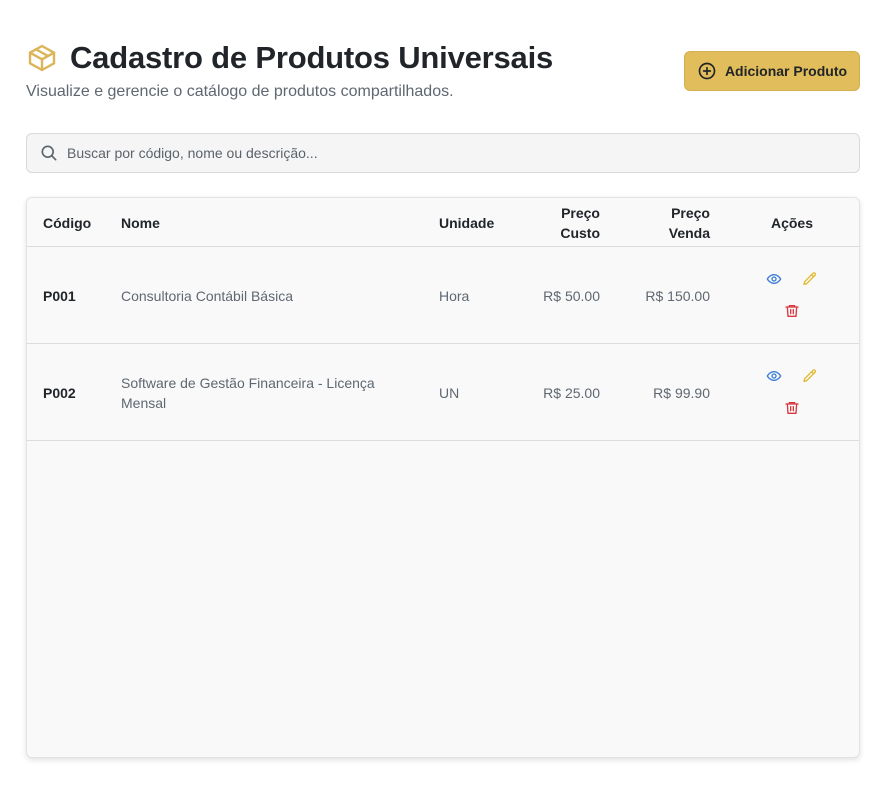  I want to click on column-header-cost-line1: Preço, so click(580, 212).